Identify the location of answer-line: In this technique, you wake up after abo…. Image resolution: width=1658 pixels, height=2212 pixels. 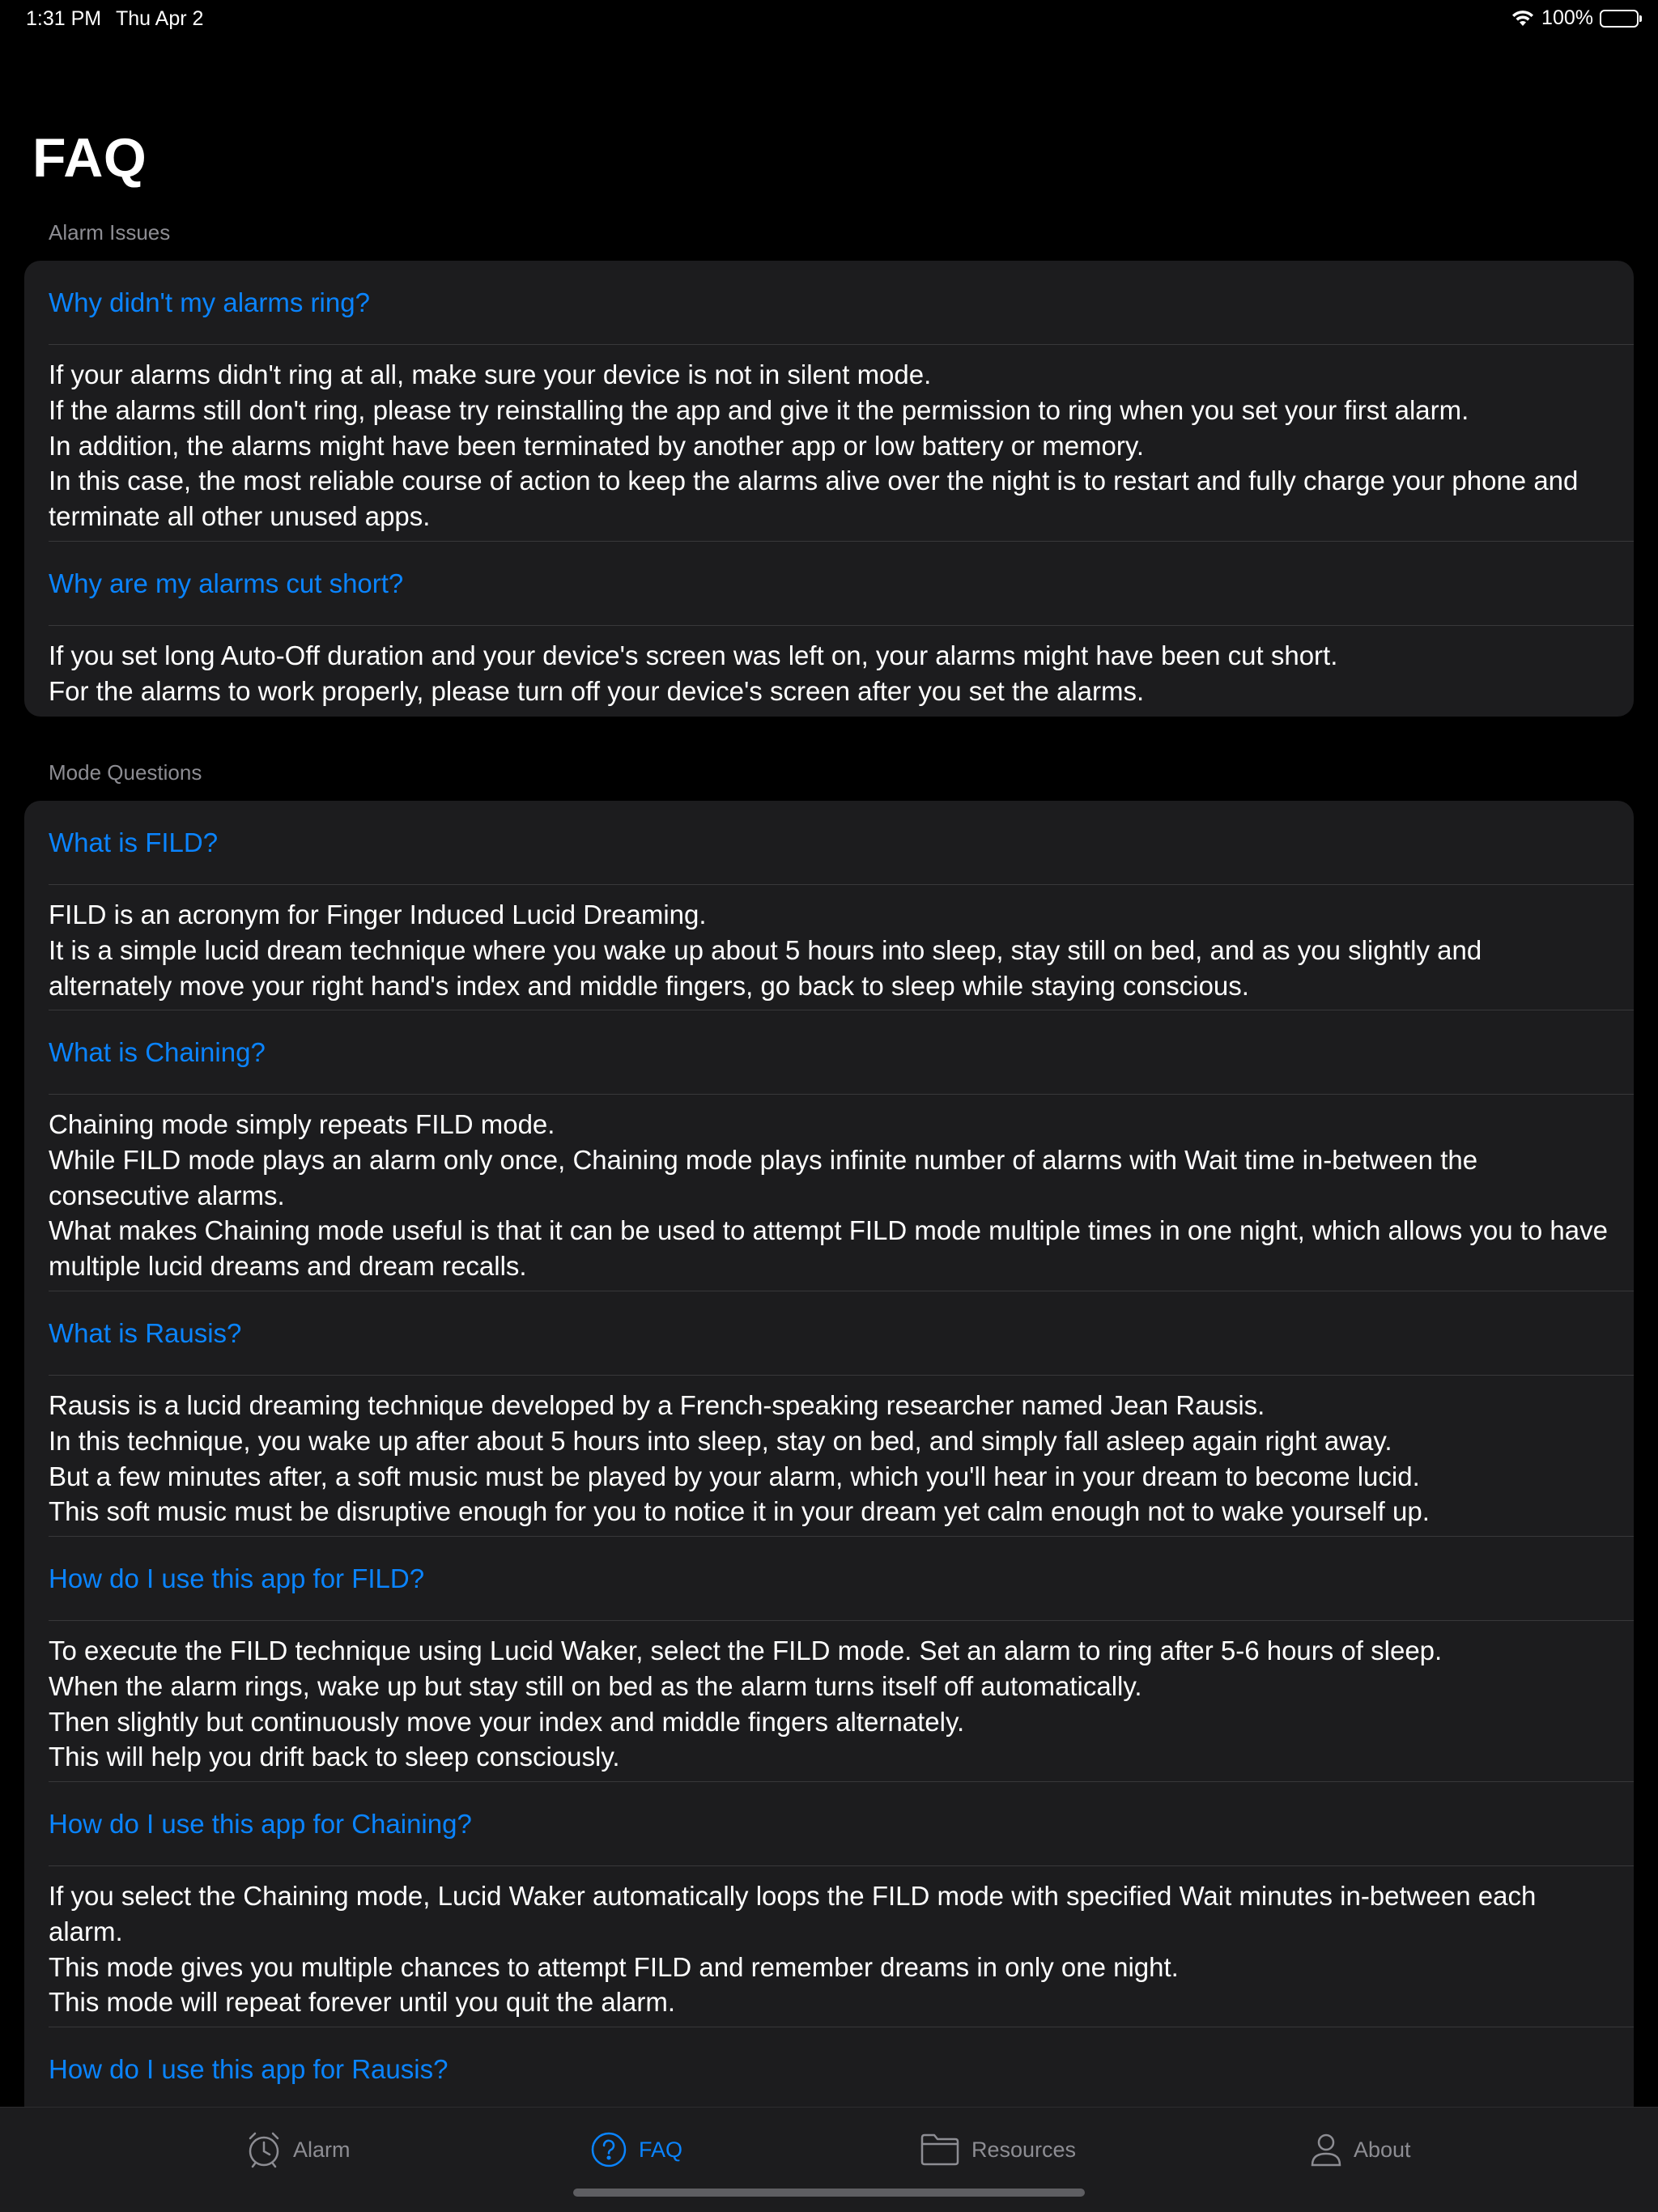
(720, 1440).